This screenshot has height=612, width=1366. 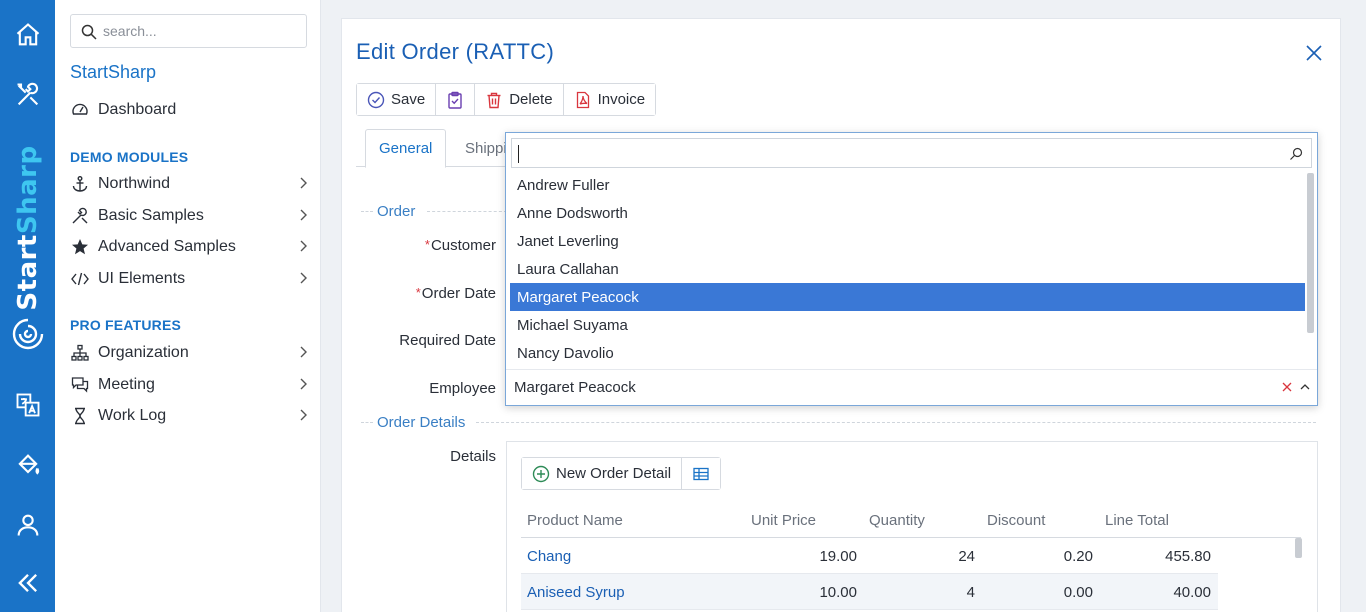 I want to click on dropdown-option: Nancy Davolio, so click(x=907, y=353).